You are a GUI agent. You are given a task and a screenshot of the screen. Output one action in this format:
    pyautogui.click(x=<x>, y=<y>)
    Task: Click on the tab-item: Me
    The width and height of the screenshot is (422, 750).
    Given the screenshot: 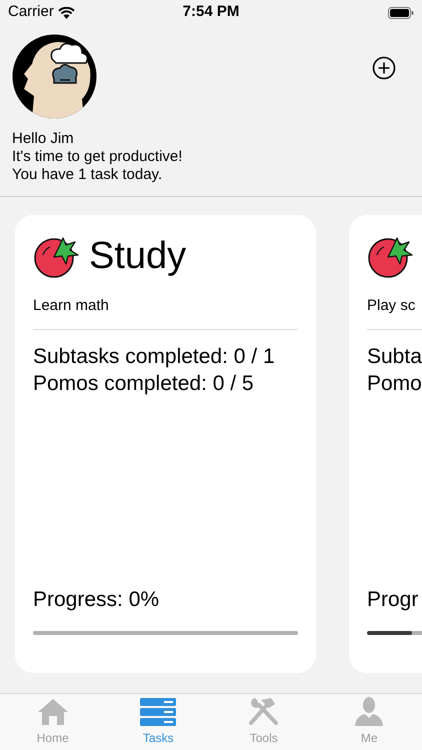 What is the action you would take?
    pyautogui.click(x=369, y=722)
    